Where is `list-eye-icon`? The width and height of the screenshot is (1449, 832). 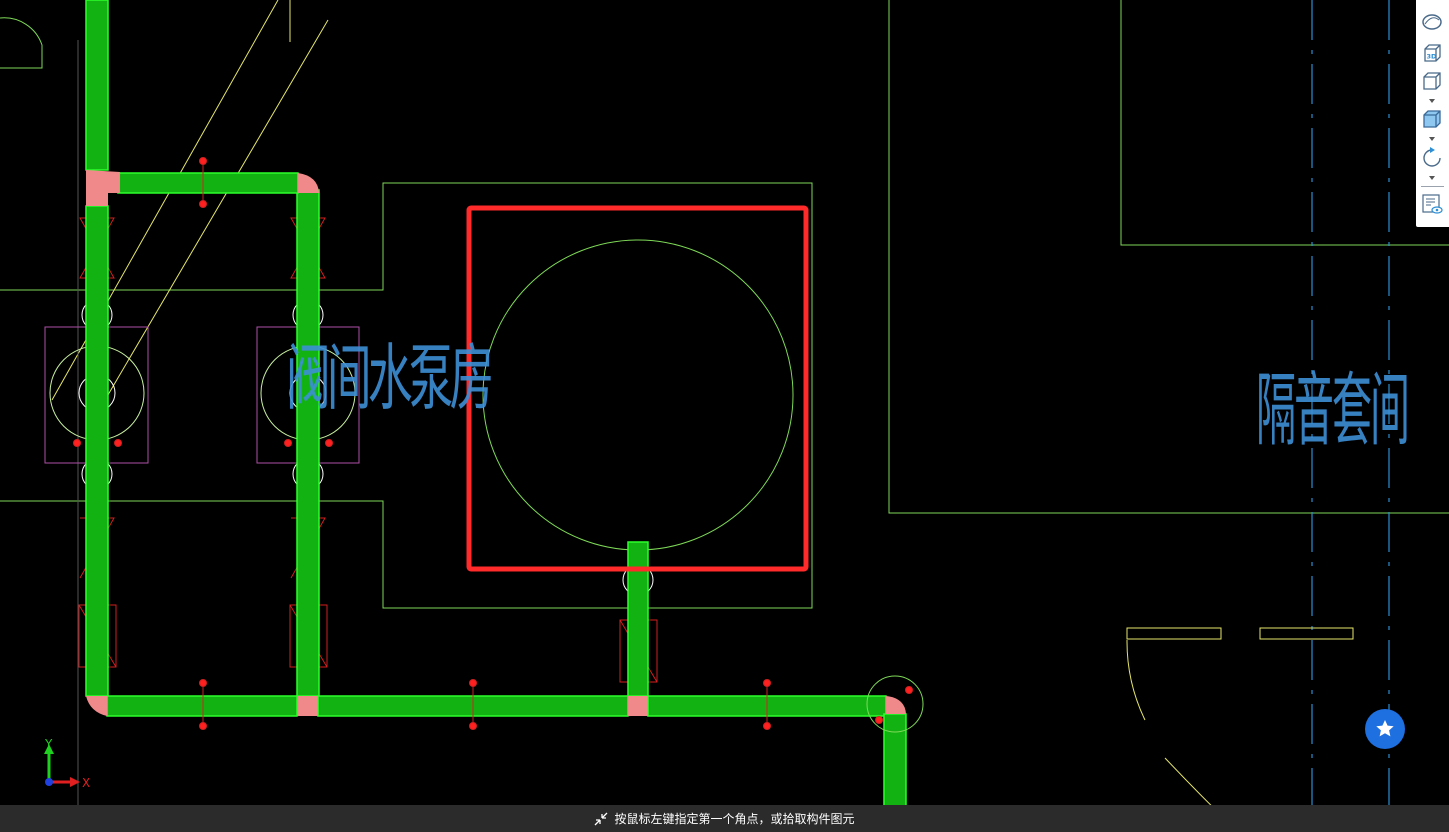 list-eye-icon is located at coordinates (1432, 204).